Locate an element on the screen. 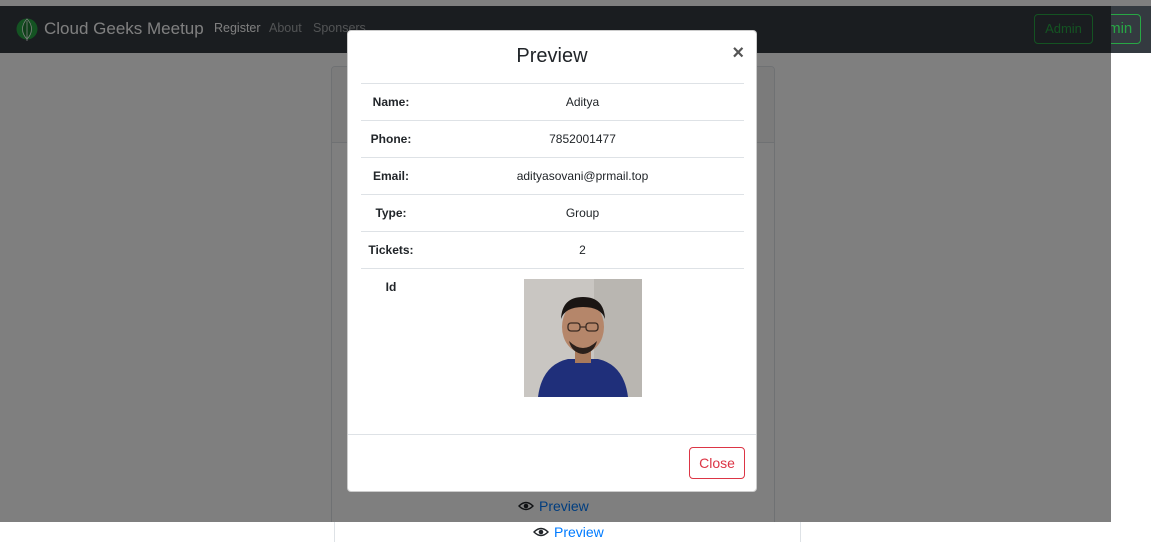 The width and height of the screenshot is (1151, 542). row-label: Name: is located at coordinates (391, 102).